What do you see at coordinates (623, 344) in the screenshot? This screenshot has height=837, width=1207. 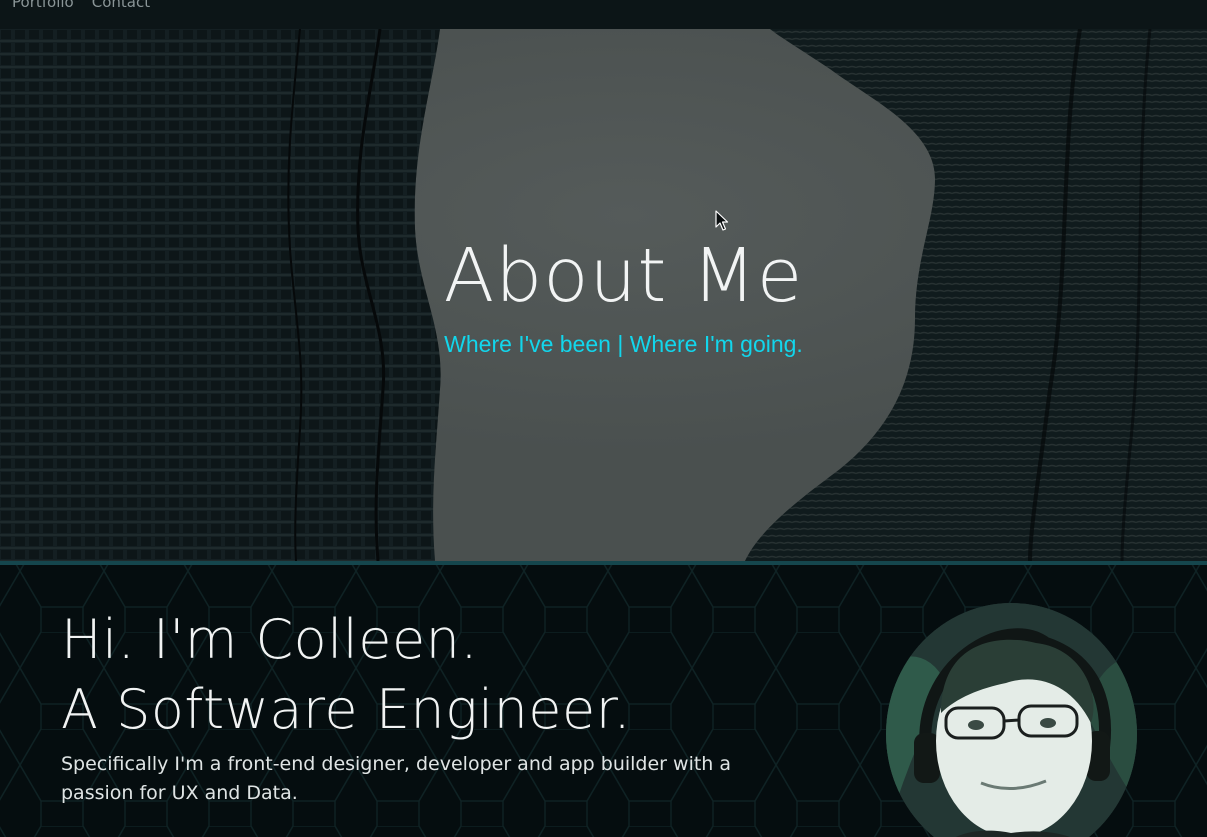 I see `hero-subtitle: Where I've been | Where I'm going.` at bounding box center [623, 344].